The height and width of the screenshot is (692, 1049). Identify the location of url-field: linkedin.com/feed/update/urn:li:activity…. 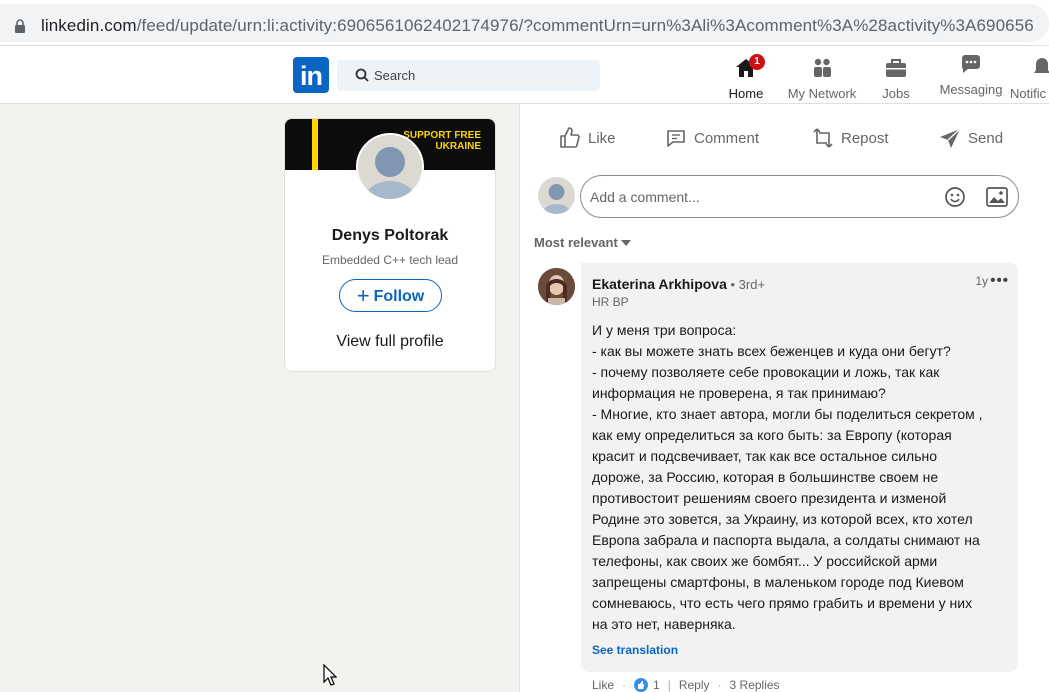
(524, 23).